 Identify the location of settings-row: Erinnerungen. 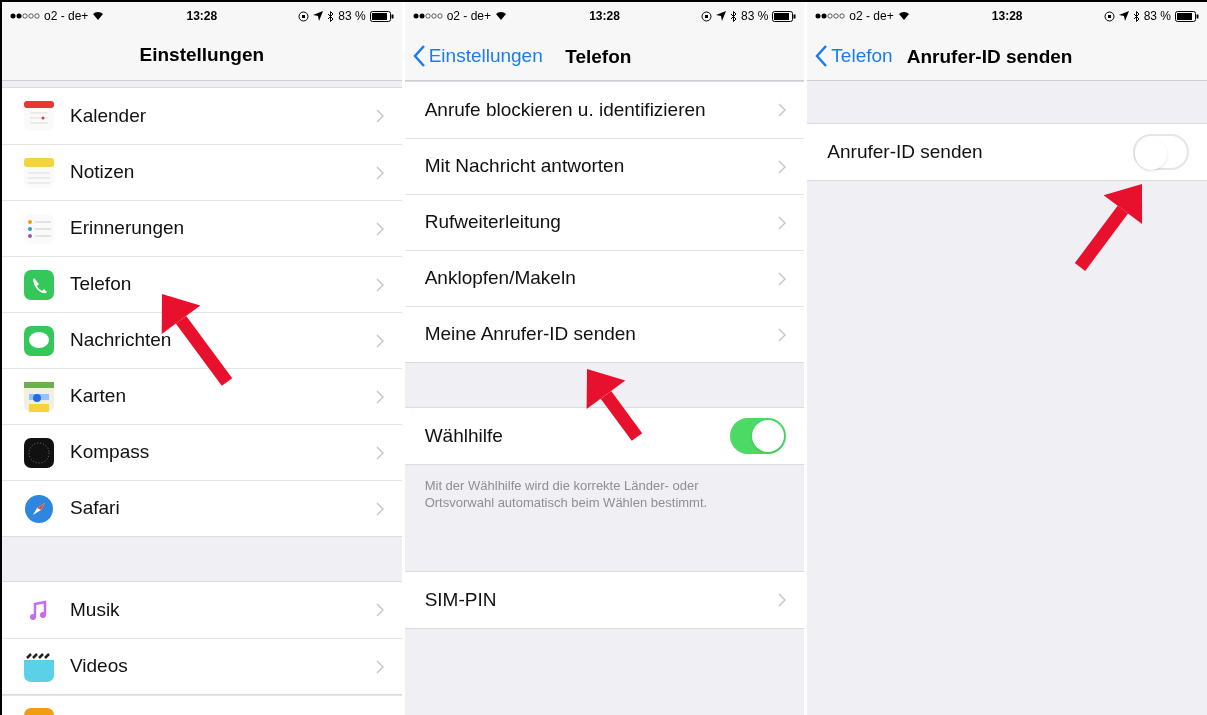
(202, 228).